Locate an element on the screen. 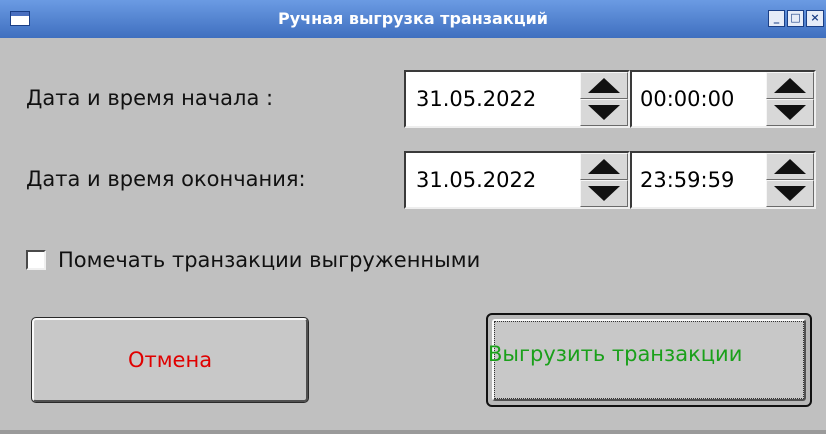  end-time-up-button is located at coordinates (790, 166).